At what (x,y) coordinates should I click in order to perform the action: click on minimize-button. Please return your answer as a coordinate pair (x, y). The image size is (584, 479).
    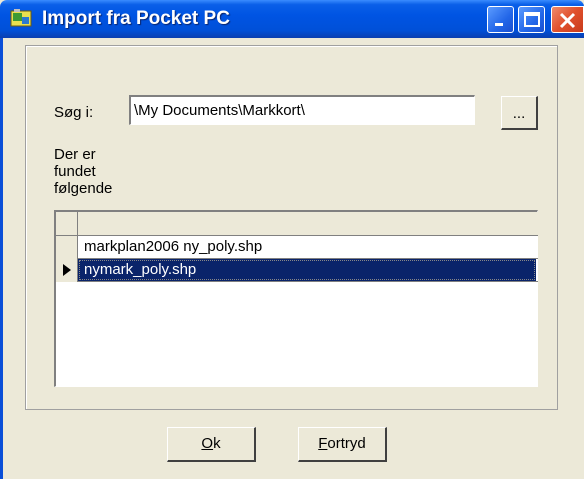
    Looking at the image, I should click on (500, 19).